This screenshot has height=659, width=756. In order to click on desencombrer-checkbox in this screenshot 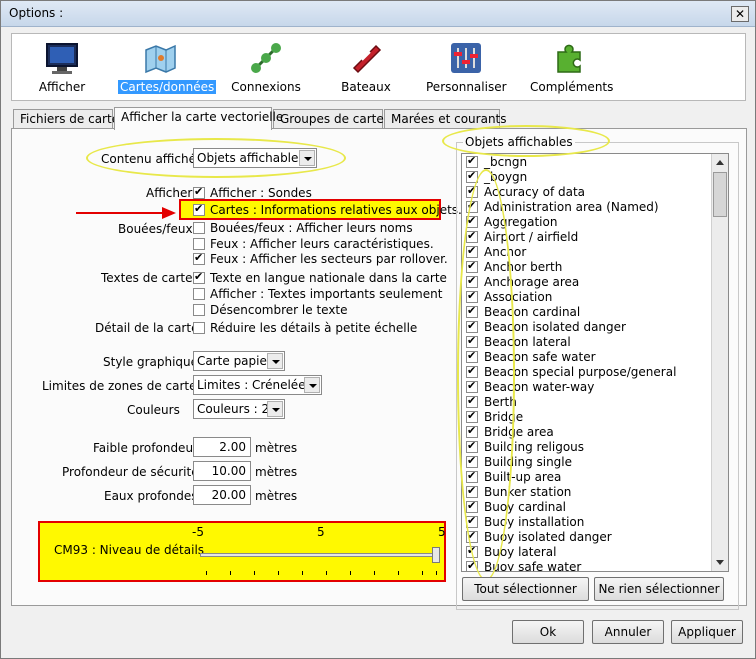, I will do `click(199, 310)`.